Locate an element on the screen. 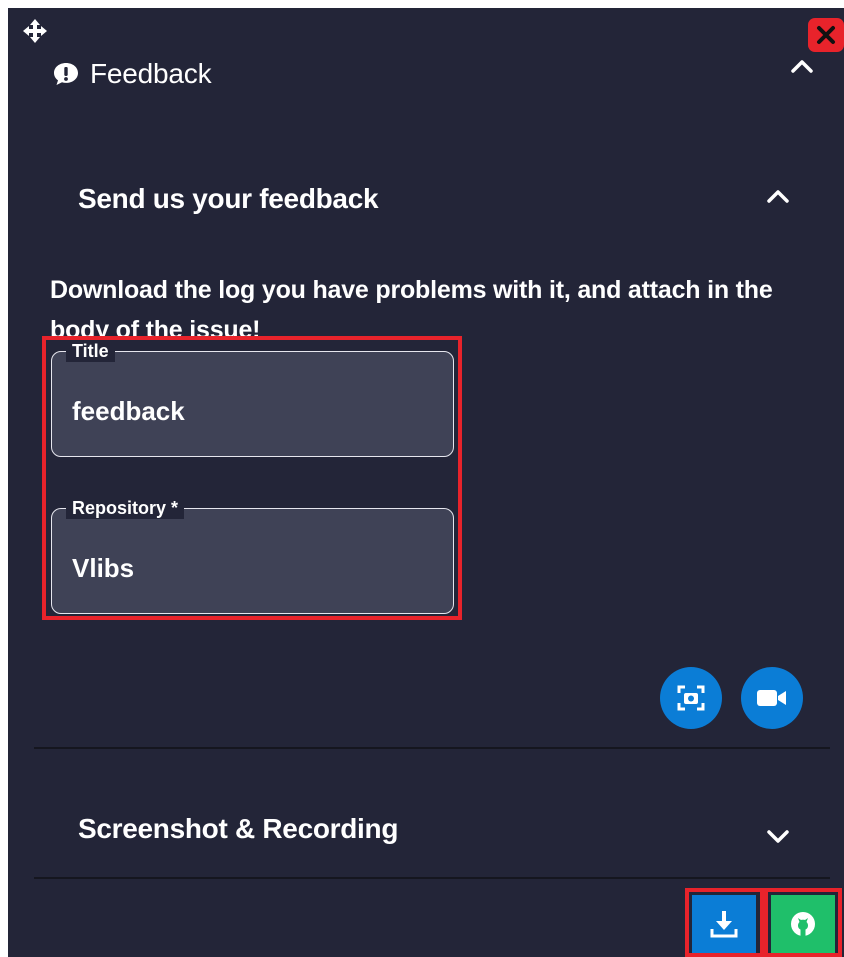 This screenshot has width=844, height=957. close-icon is located at coordinates (826, 35).